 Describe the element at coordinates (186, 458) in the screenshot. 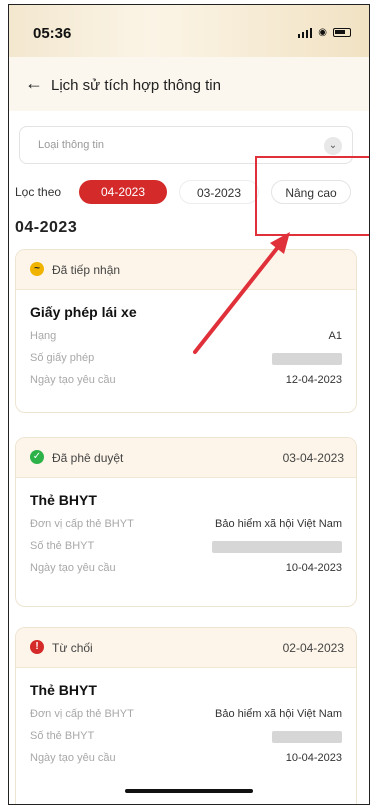

I see `card-status-header: ✓ Đã phê duyệt 03-04-2023` at that location.